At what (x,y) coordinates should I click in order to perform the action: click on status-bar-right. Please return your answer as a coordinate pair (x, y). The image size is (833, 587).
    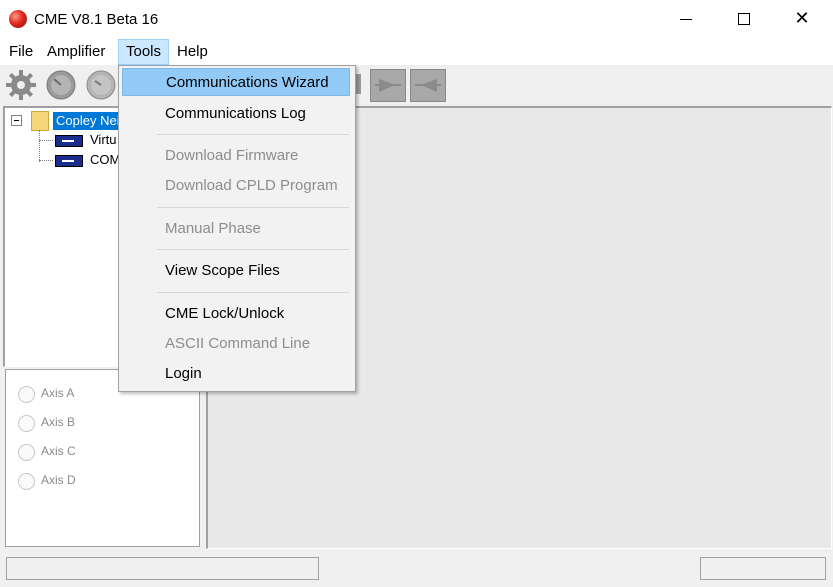
    Looking at the image, I should click on (763, 568).